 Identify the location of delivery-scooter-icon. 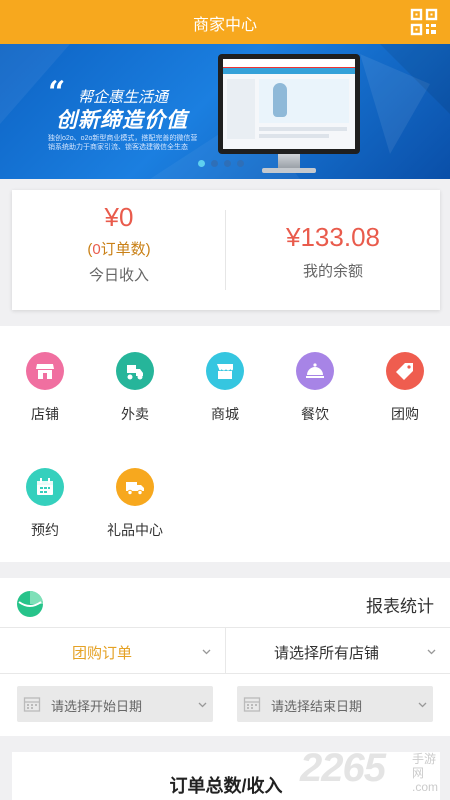
(135, 371).